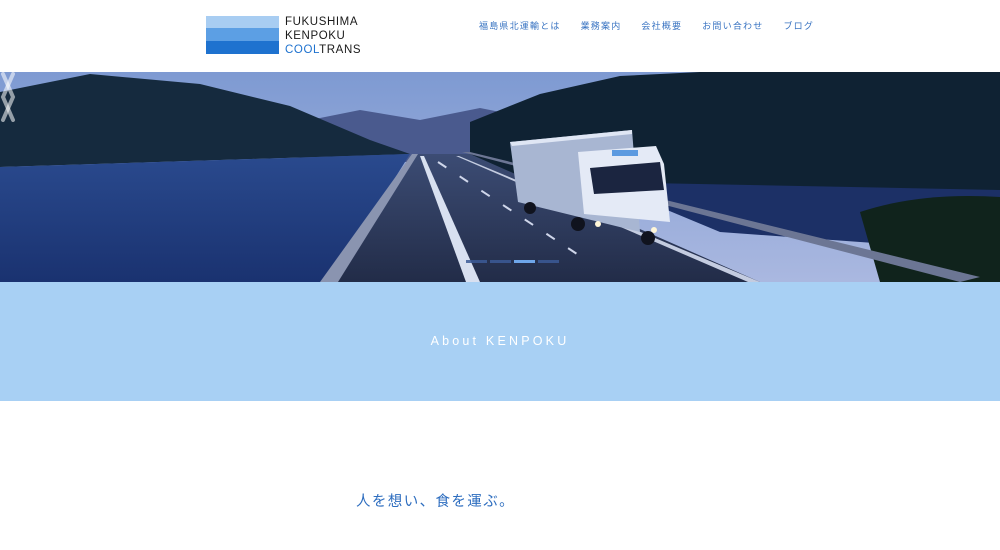  I want to click on logo-text: FUKUSHIMA KENPOKU COOLTRANS, so click(323, 36).